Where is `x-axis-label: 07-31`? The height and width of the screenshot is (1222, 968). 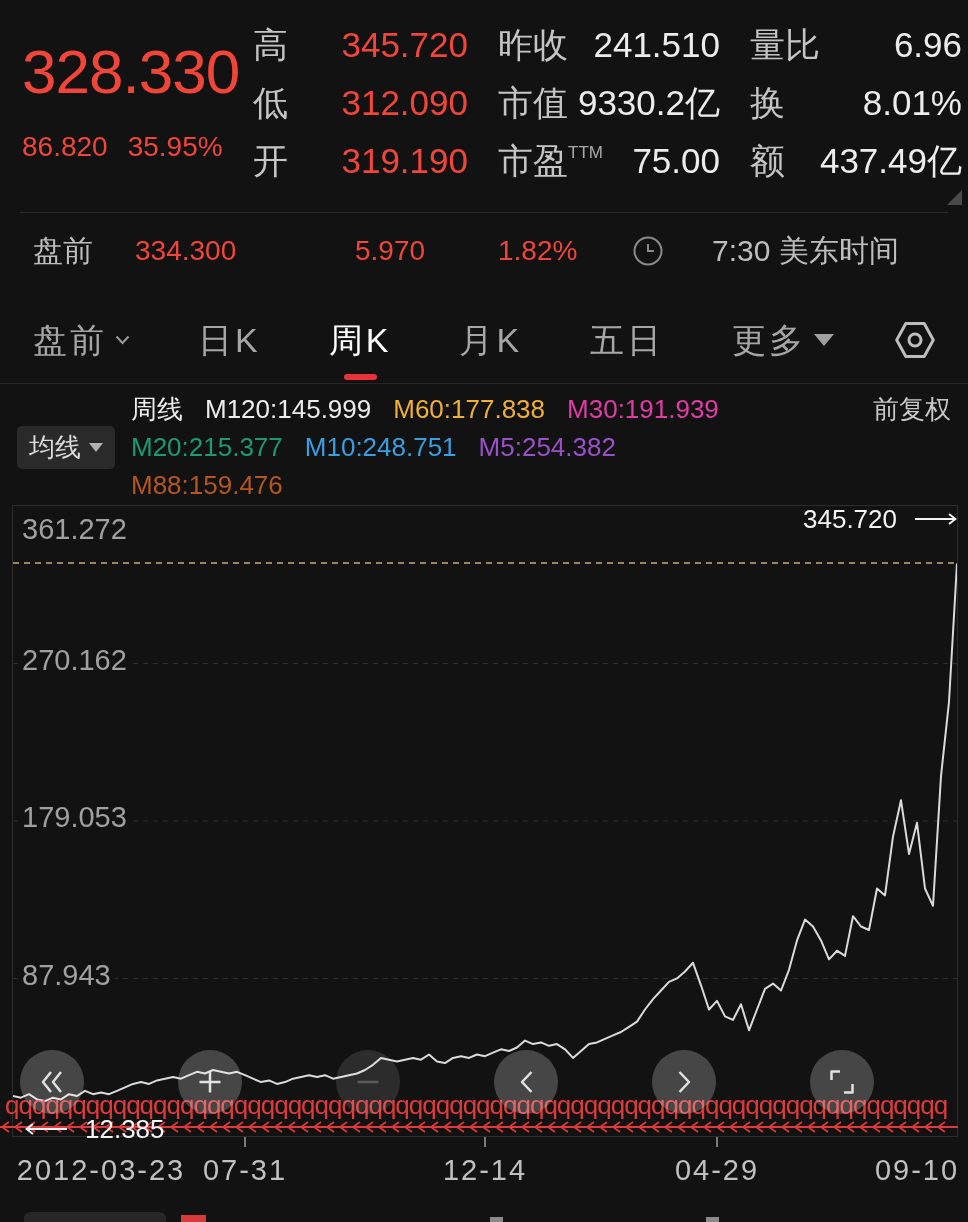 x-axis-label: 07-31 is located at coordinates (245, 1170).